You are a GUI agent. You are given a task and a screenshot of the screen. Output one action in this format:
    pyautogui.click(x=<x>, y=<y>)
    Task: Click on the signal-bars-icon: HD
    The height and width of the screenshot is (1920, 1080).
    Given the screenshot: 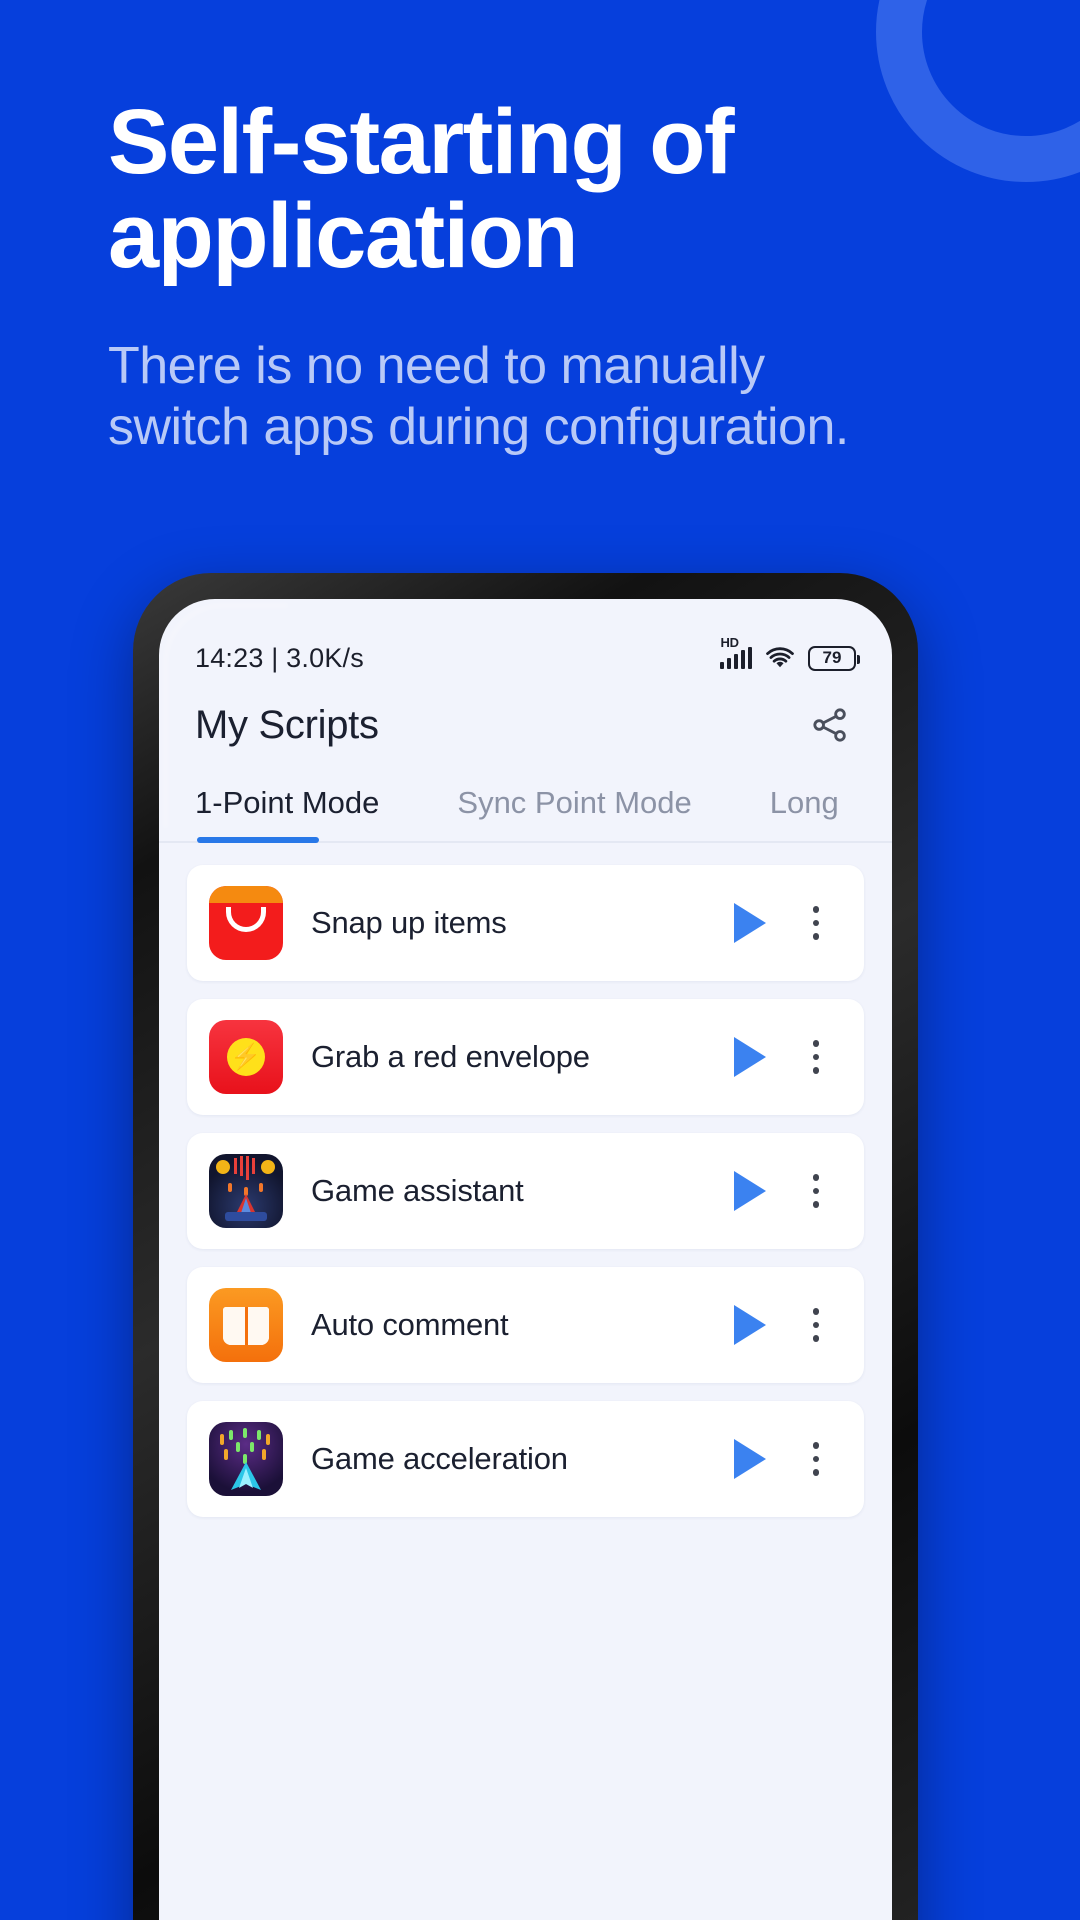 What is the action you would take?
    pyautogui.click(x=735, y=652)
    